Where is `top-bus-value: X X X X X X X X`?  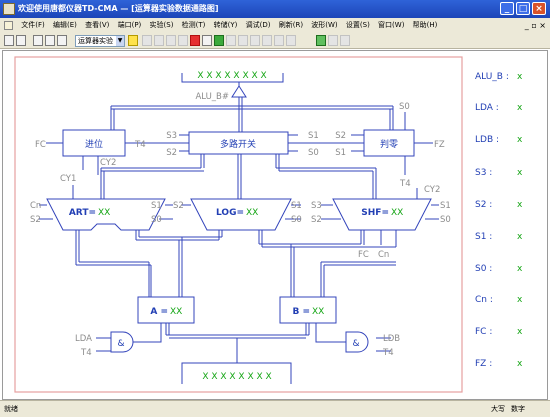
top-bus-value: X X X X X X X X is located at coordinates (231, 76).